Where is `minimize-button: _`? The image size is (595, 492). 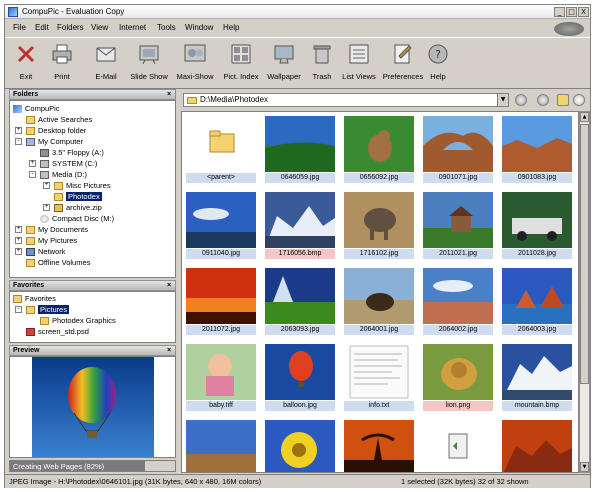
minimize-button: _ is located at coordinates (559, 12).